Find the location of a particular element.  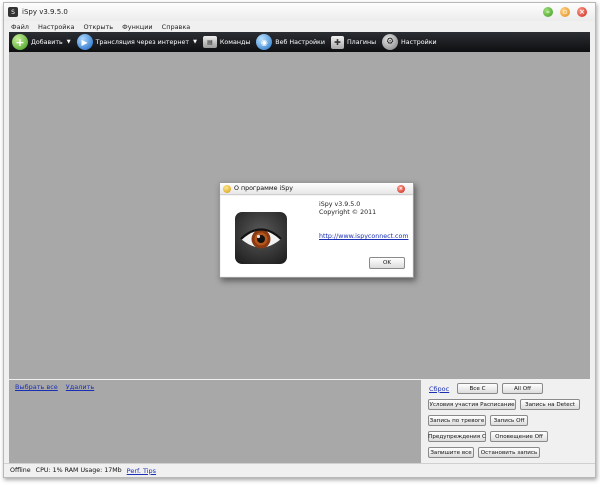

broadcast-button: ▶ Трансляция через интернет ▼ is located at coordinates (136, 42).